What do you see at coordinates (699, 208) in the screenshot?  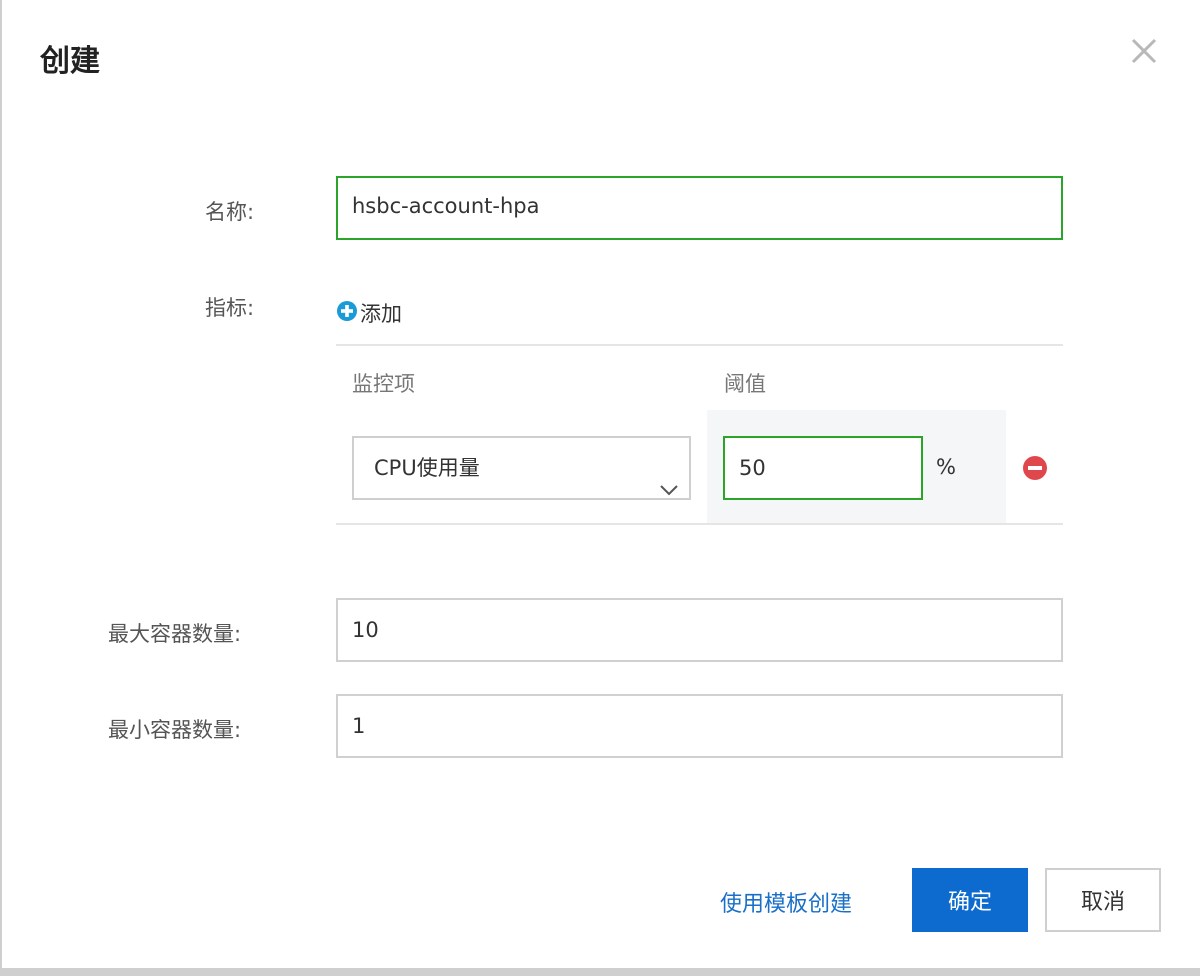 I see `name-input: hsbc-account-hpa` at bounding box center [699, 208].